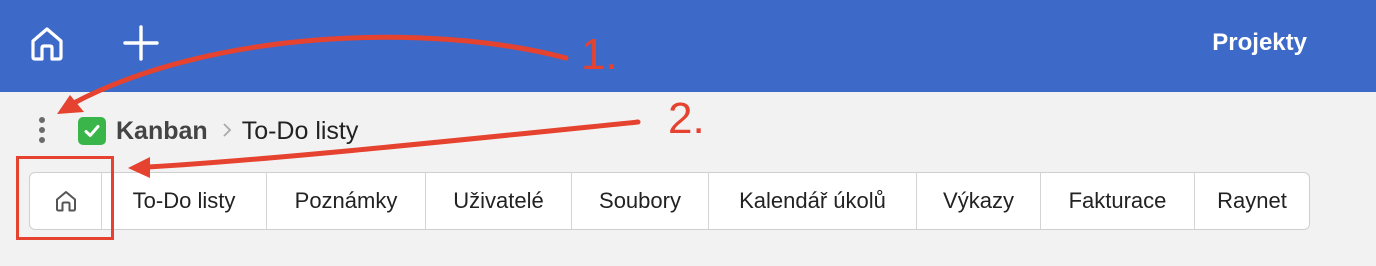 The width and height of the screenshot is (1376, 266). I want to click on chevron-right-icon, so click(227, 131).